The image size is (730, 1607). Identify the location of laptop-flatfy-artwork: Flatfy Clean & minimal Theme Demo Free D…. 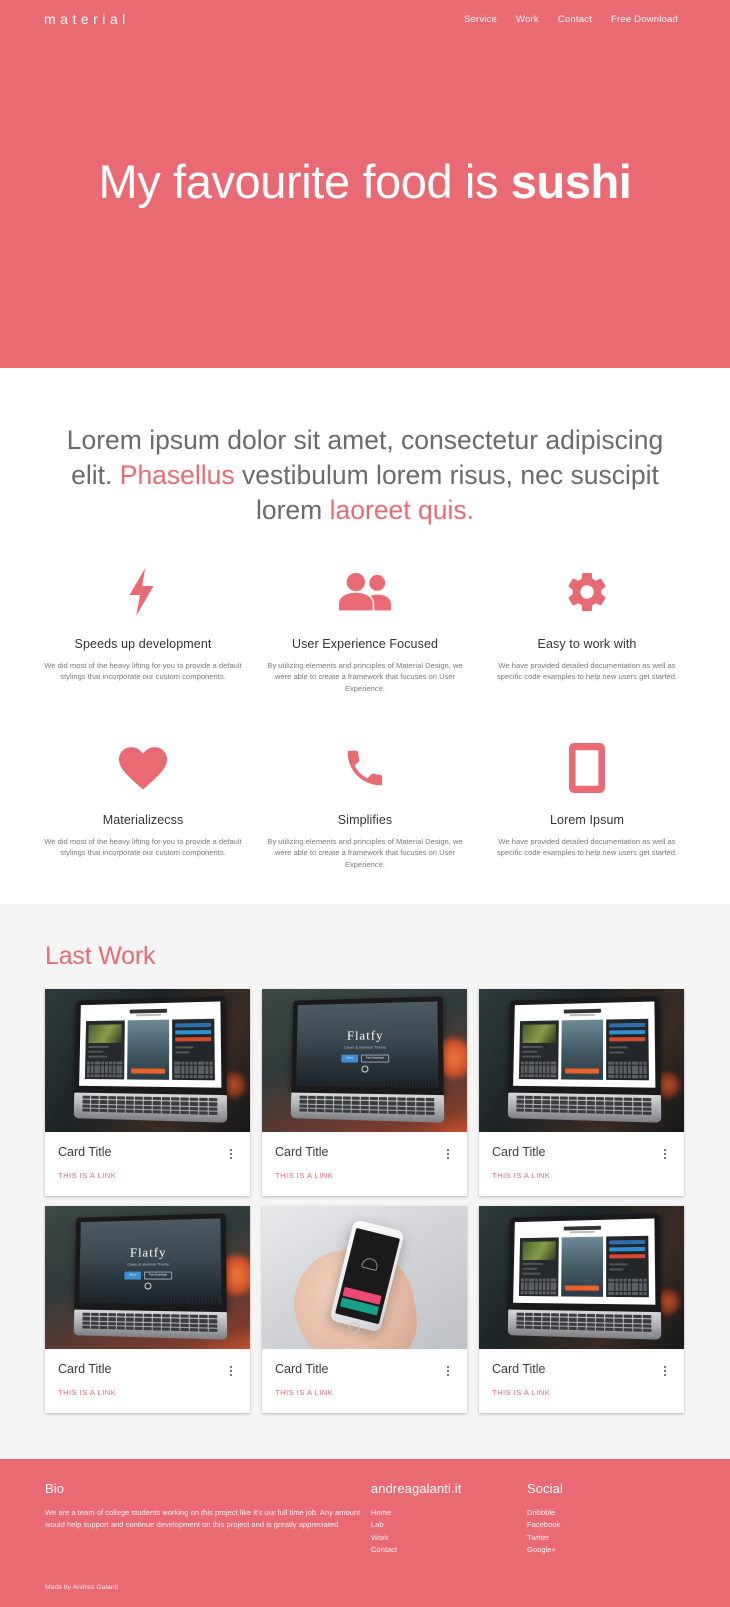
(364, 1061).